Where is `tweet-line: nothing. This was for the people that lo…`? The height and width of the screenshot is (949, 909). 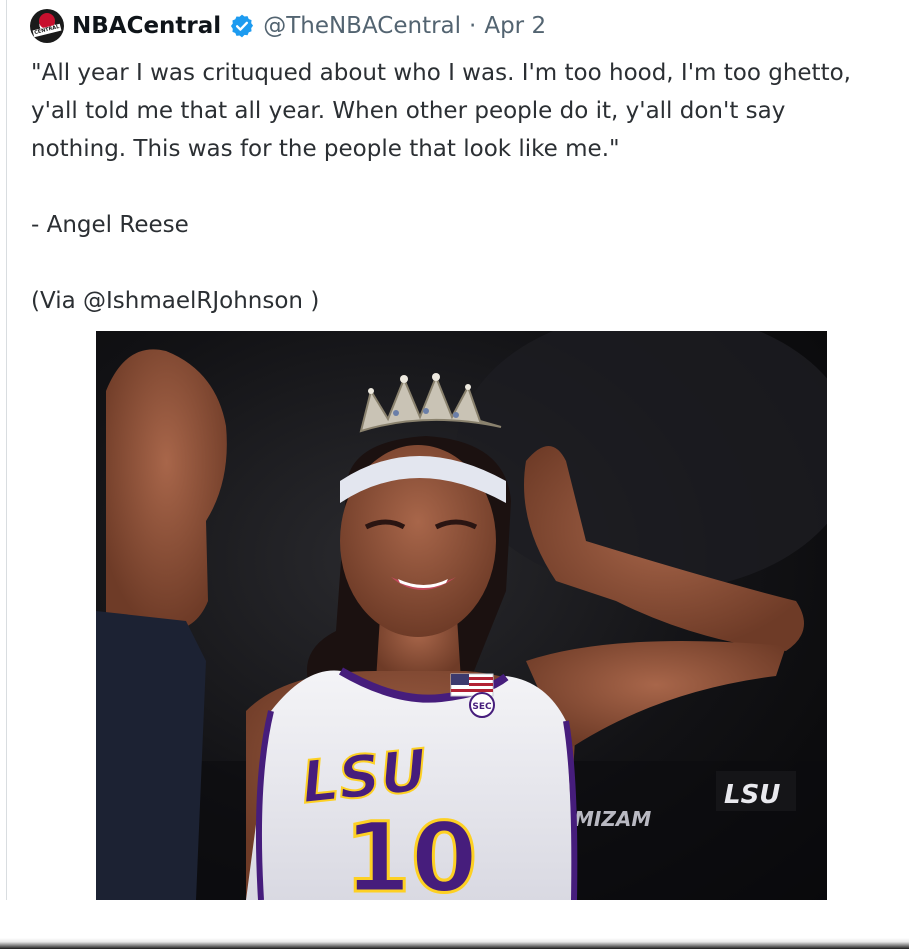
tweet-line: nothing. This was for the people that lo… is located at coordinates (325, 149).